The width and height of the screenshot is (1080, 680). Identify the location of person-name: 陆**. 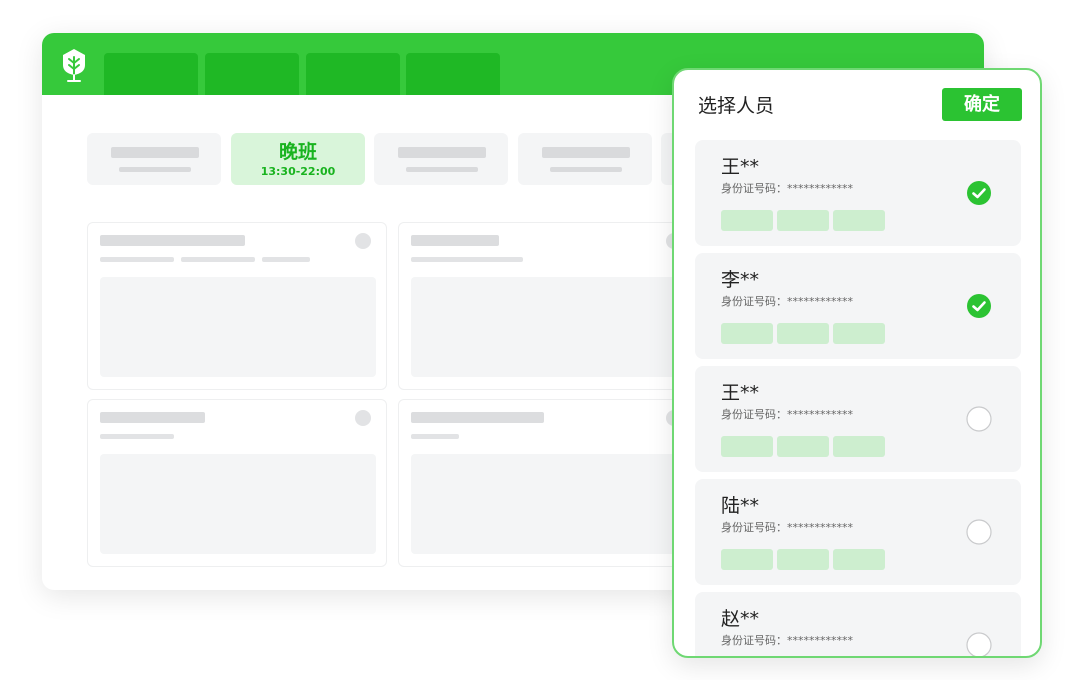
(740, 506).